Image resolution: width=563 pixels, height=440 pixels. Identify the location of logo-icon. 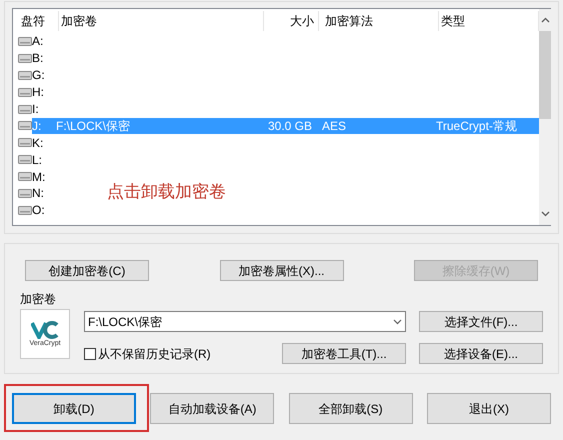
(45, 329).